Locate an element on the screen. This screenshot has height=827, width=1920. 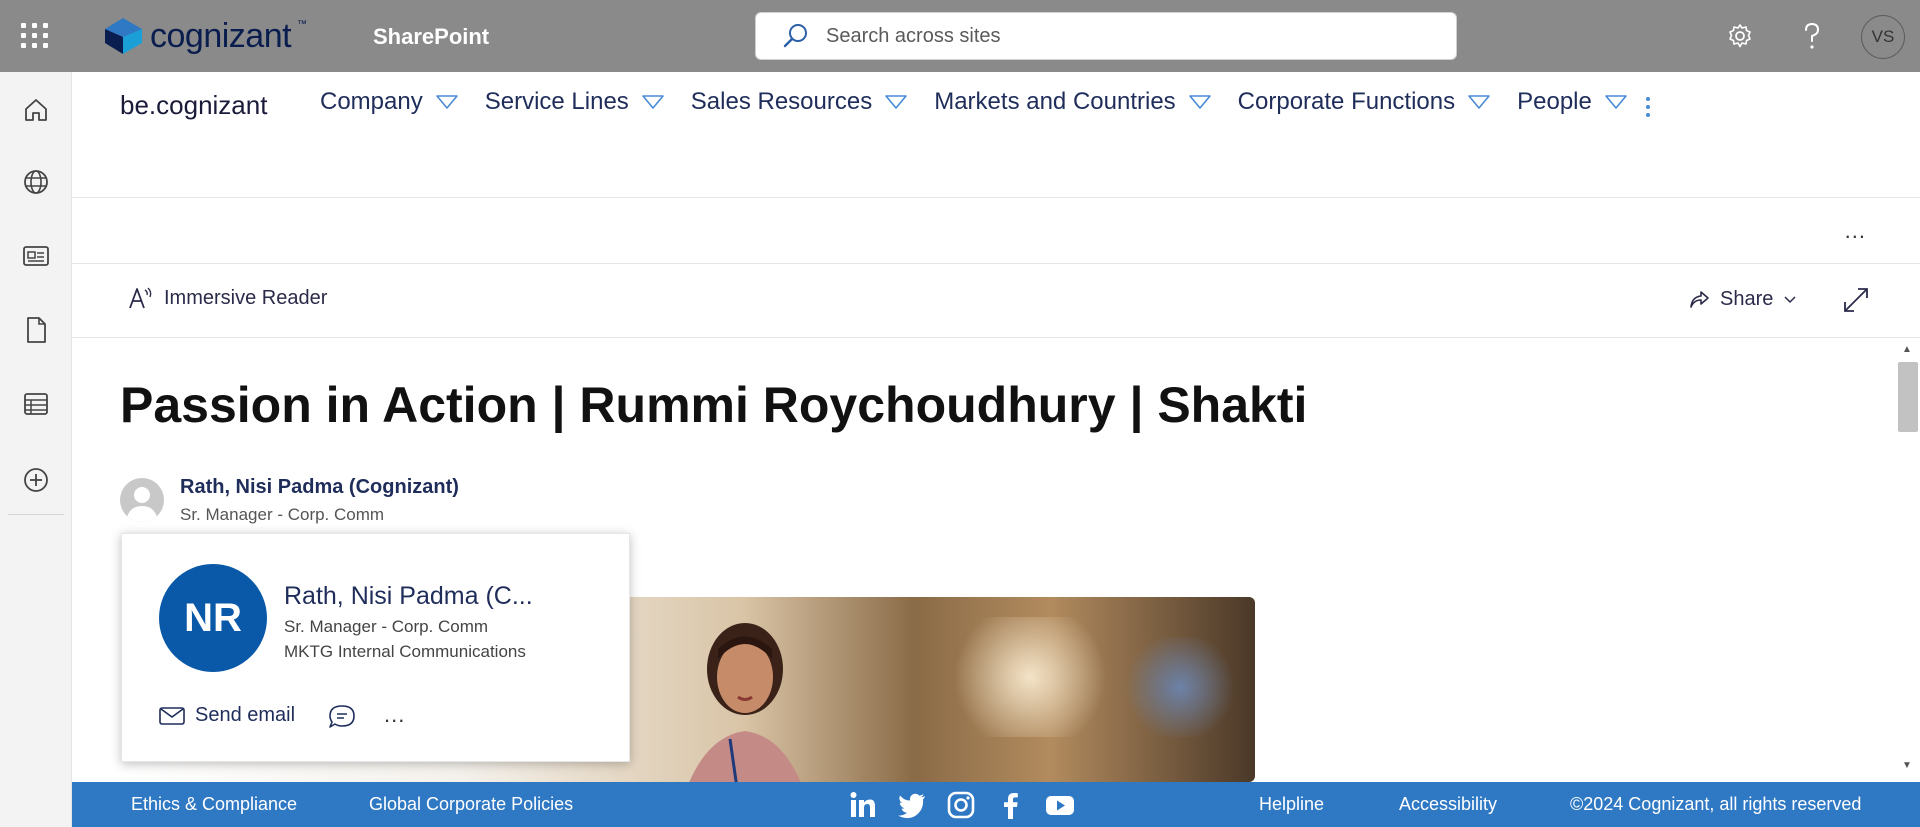
scrollbar-thumb is located at coordinates (1908, 397).